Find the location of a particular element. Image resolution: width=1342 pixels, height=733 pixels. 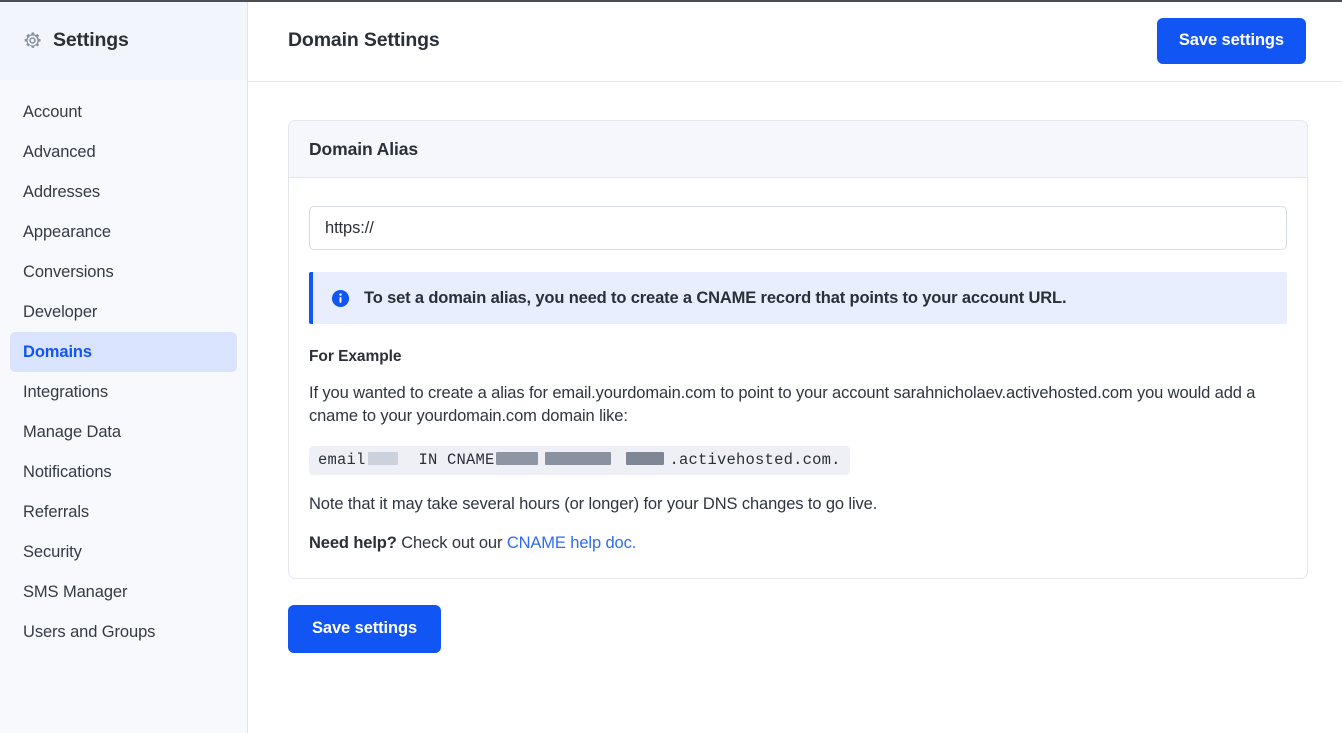

sidebar-item-domains: Domains is located at coordinates (123, 352).